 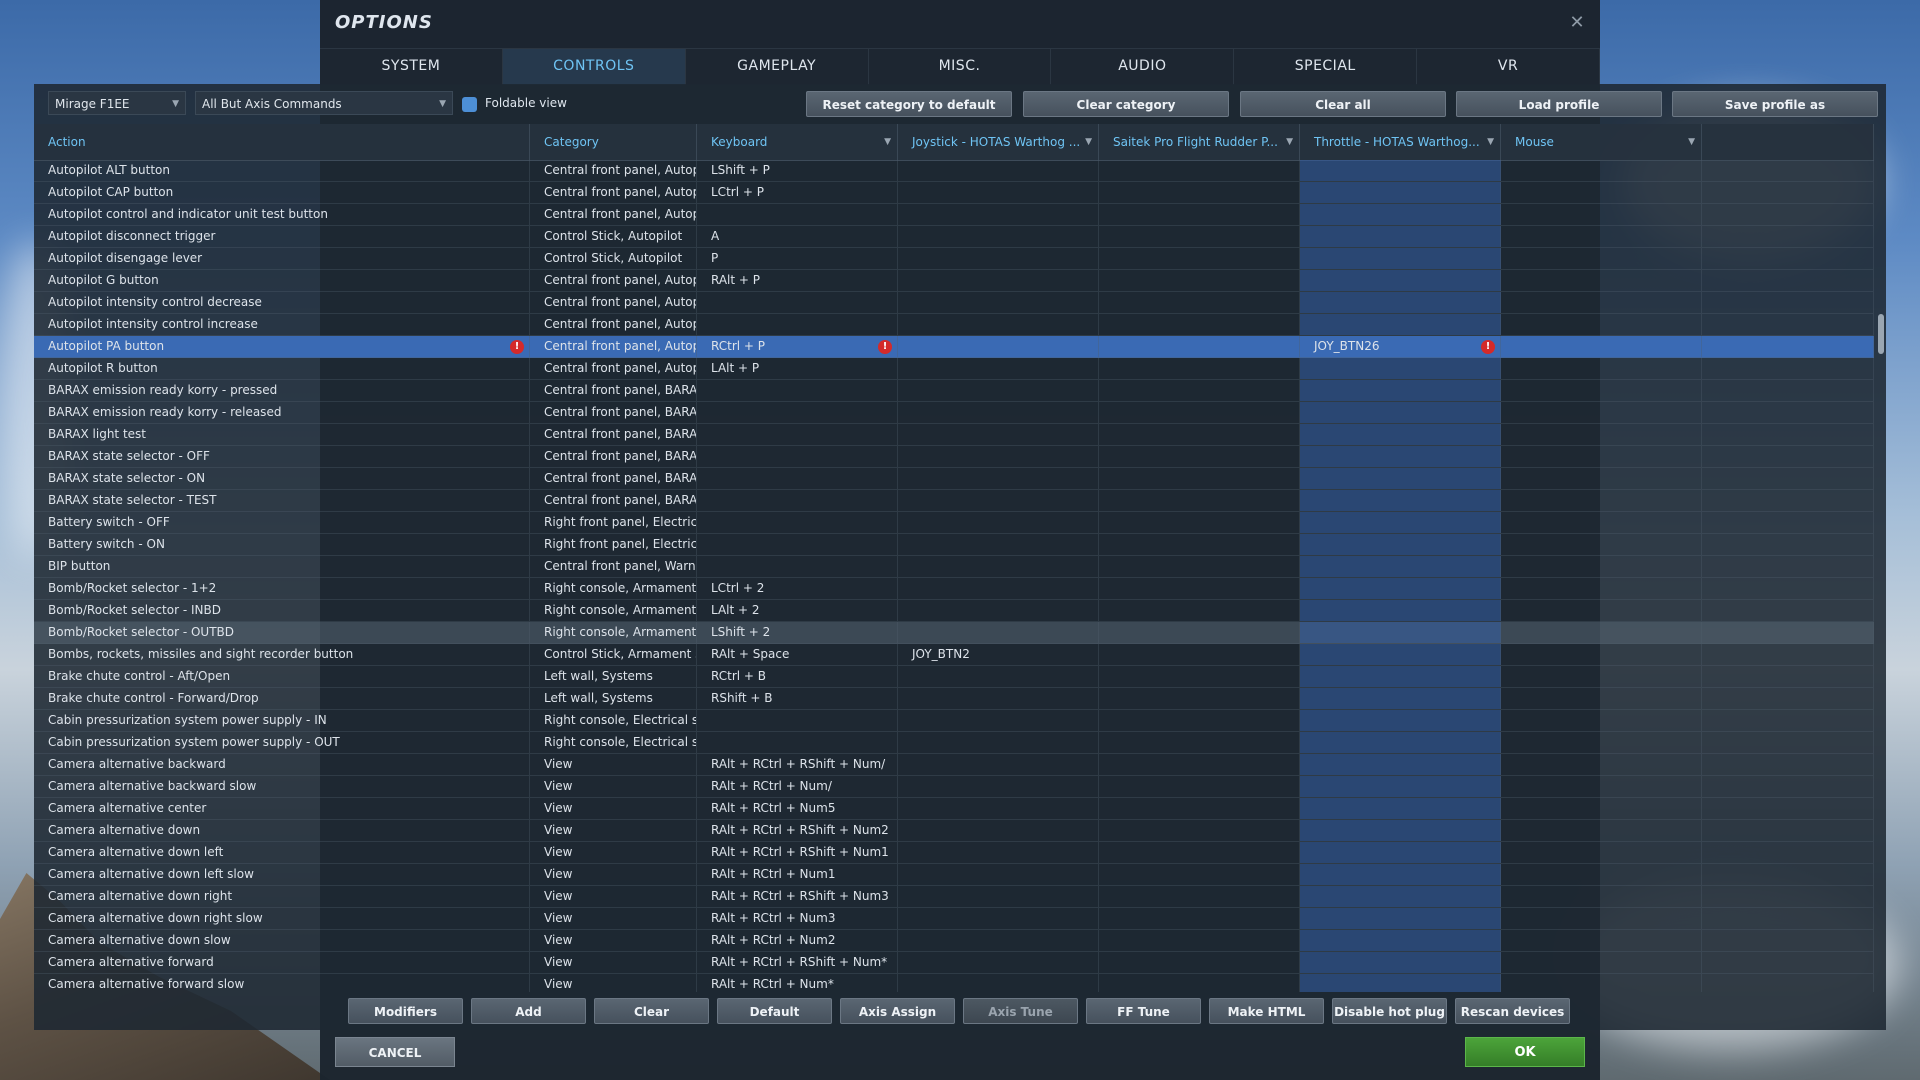 What do you see at coordinates (797, 962) in the screenshot?
I see `cell-keyboard: RAlt + RCtrl + RShift + Num*` at bounding box center [797, 962].